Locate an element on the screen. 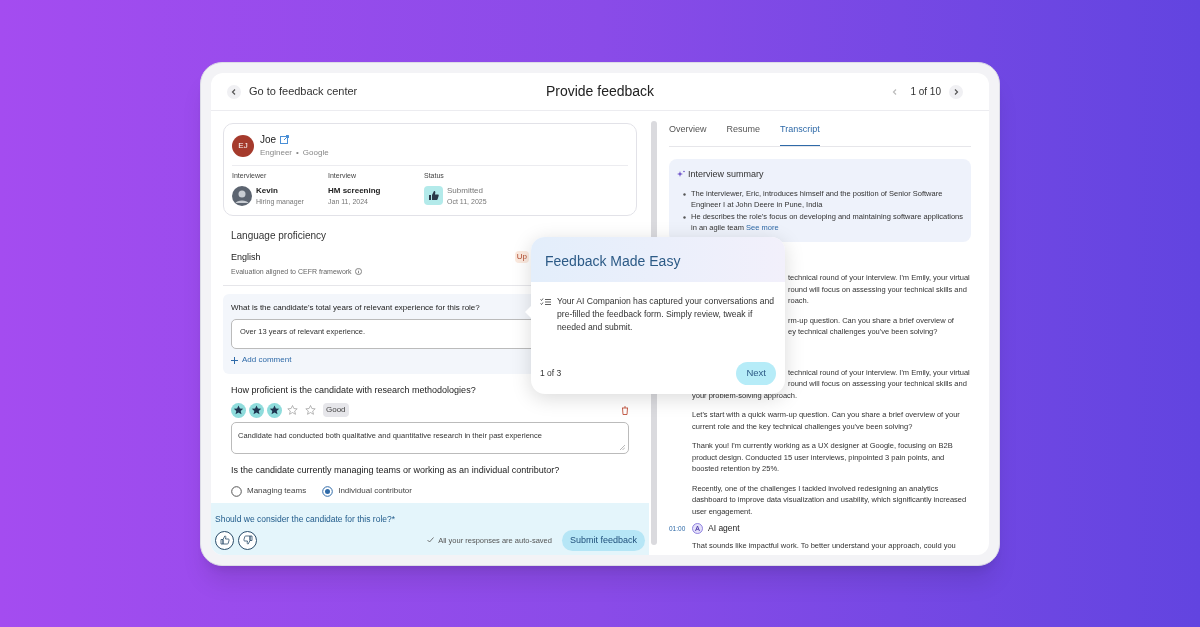  thumbs-down-button is located at coordinates (247, 540).